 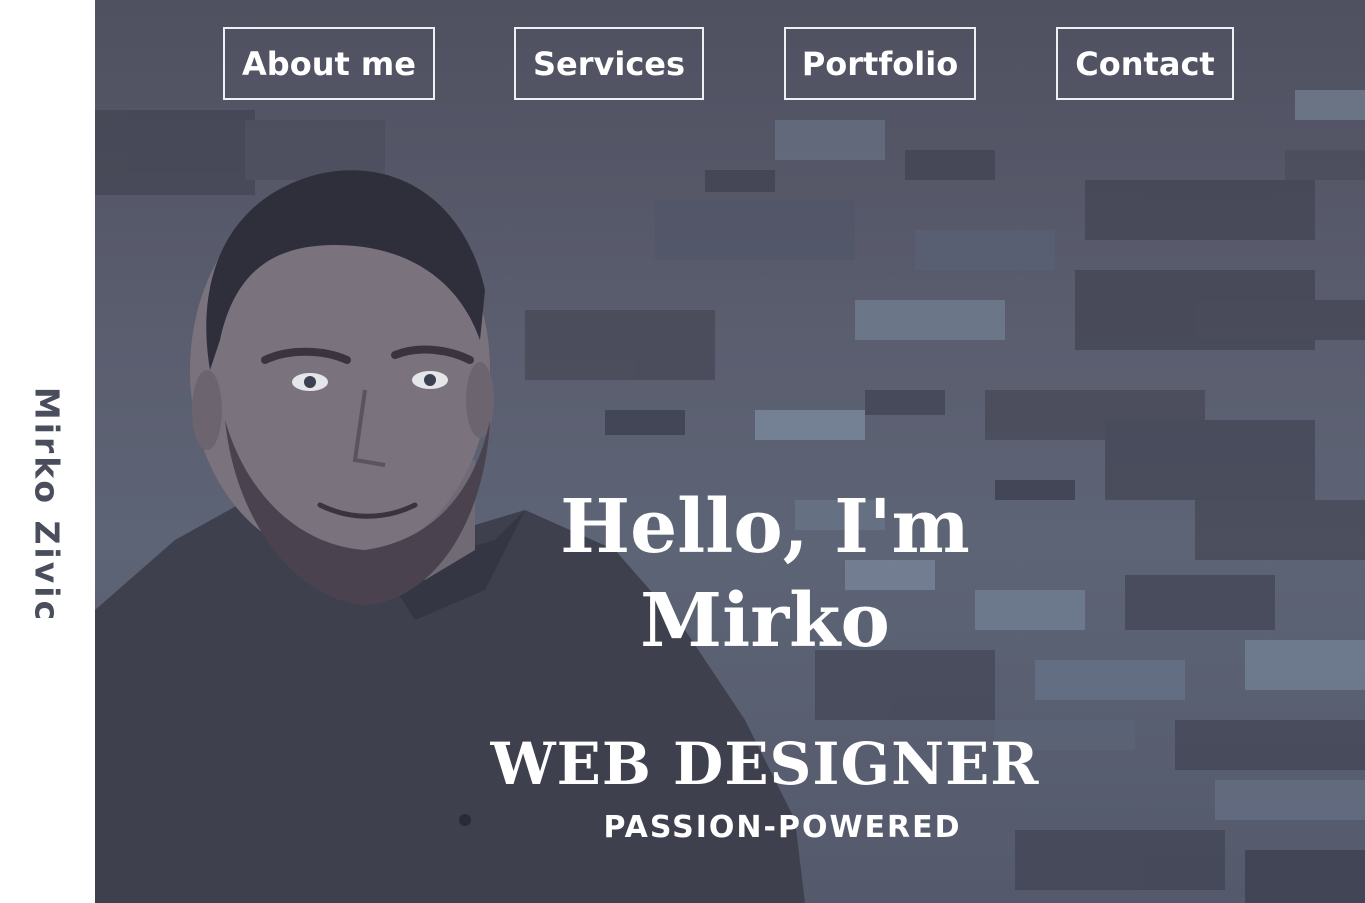 What do you see at coordinates (329, 63) in the screenshot?
I see `nav-about-me: About me` at bounding box center [329, 63].